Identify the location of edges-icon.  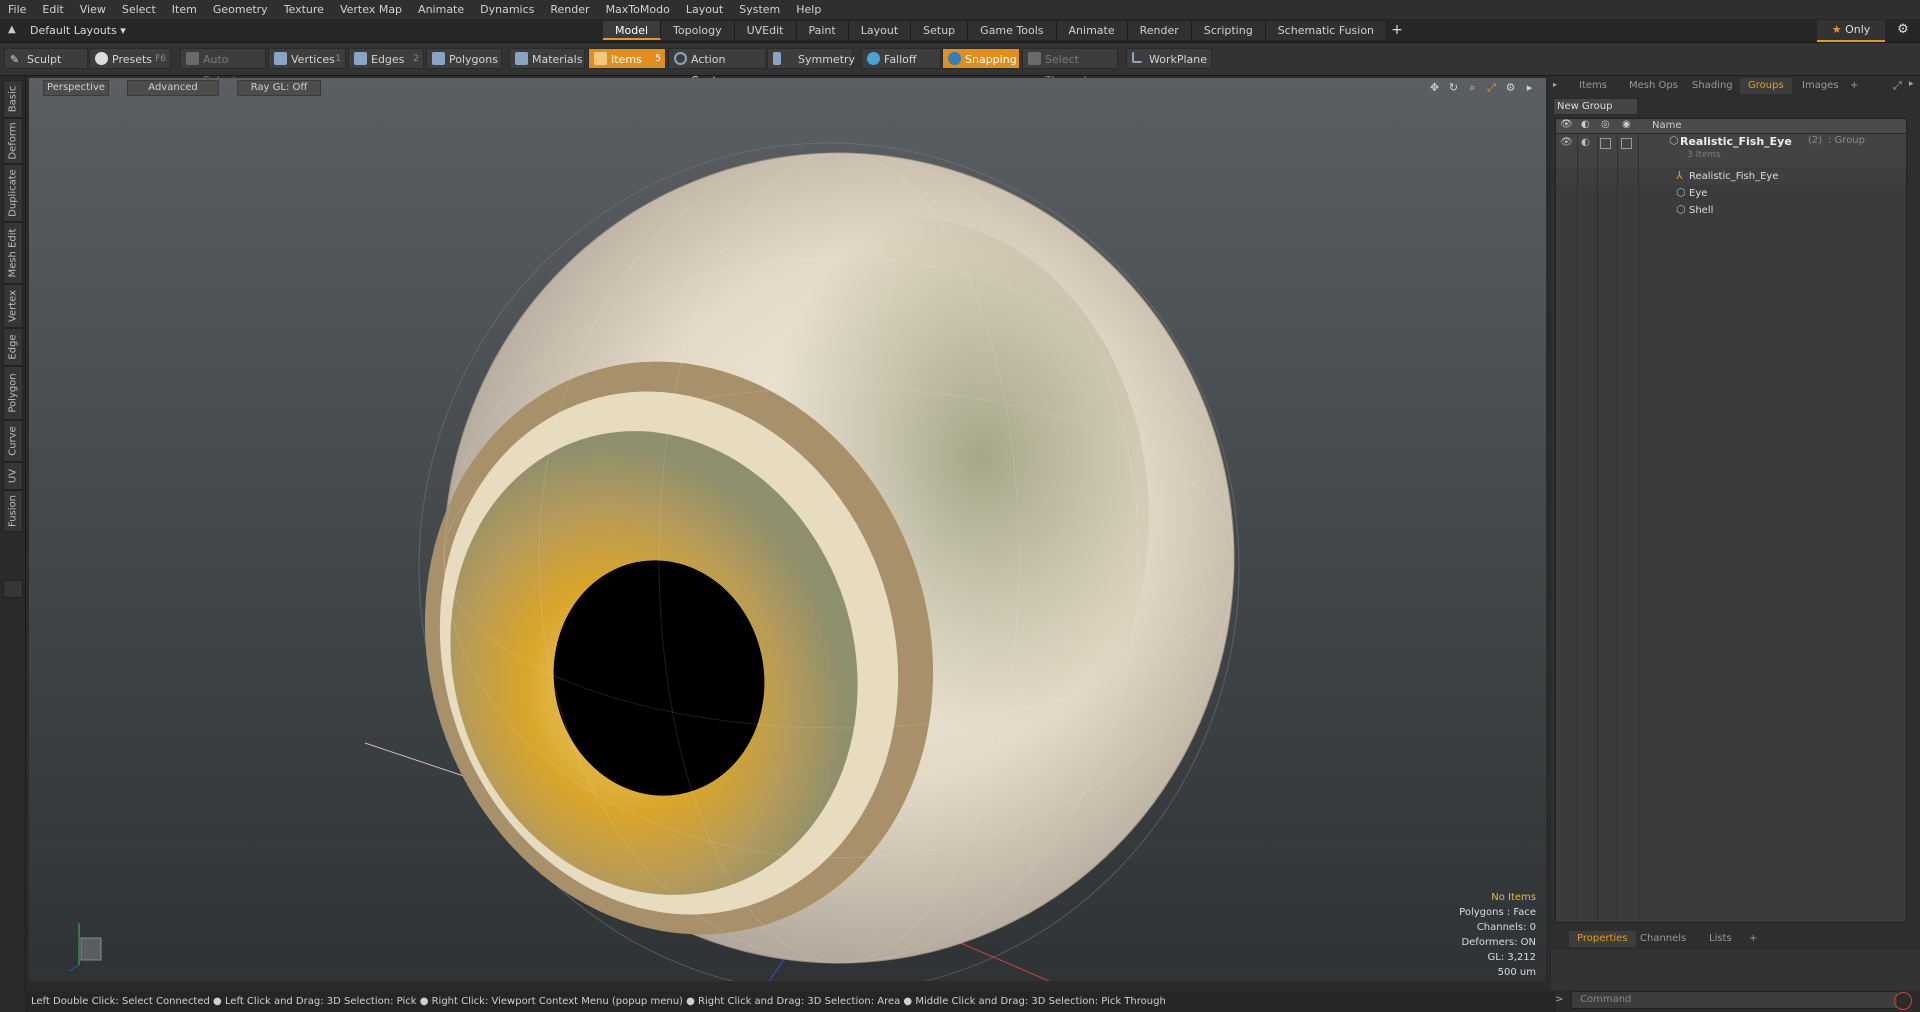
(360, 58).